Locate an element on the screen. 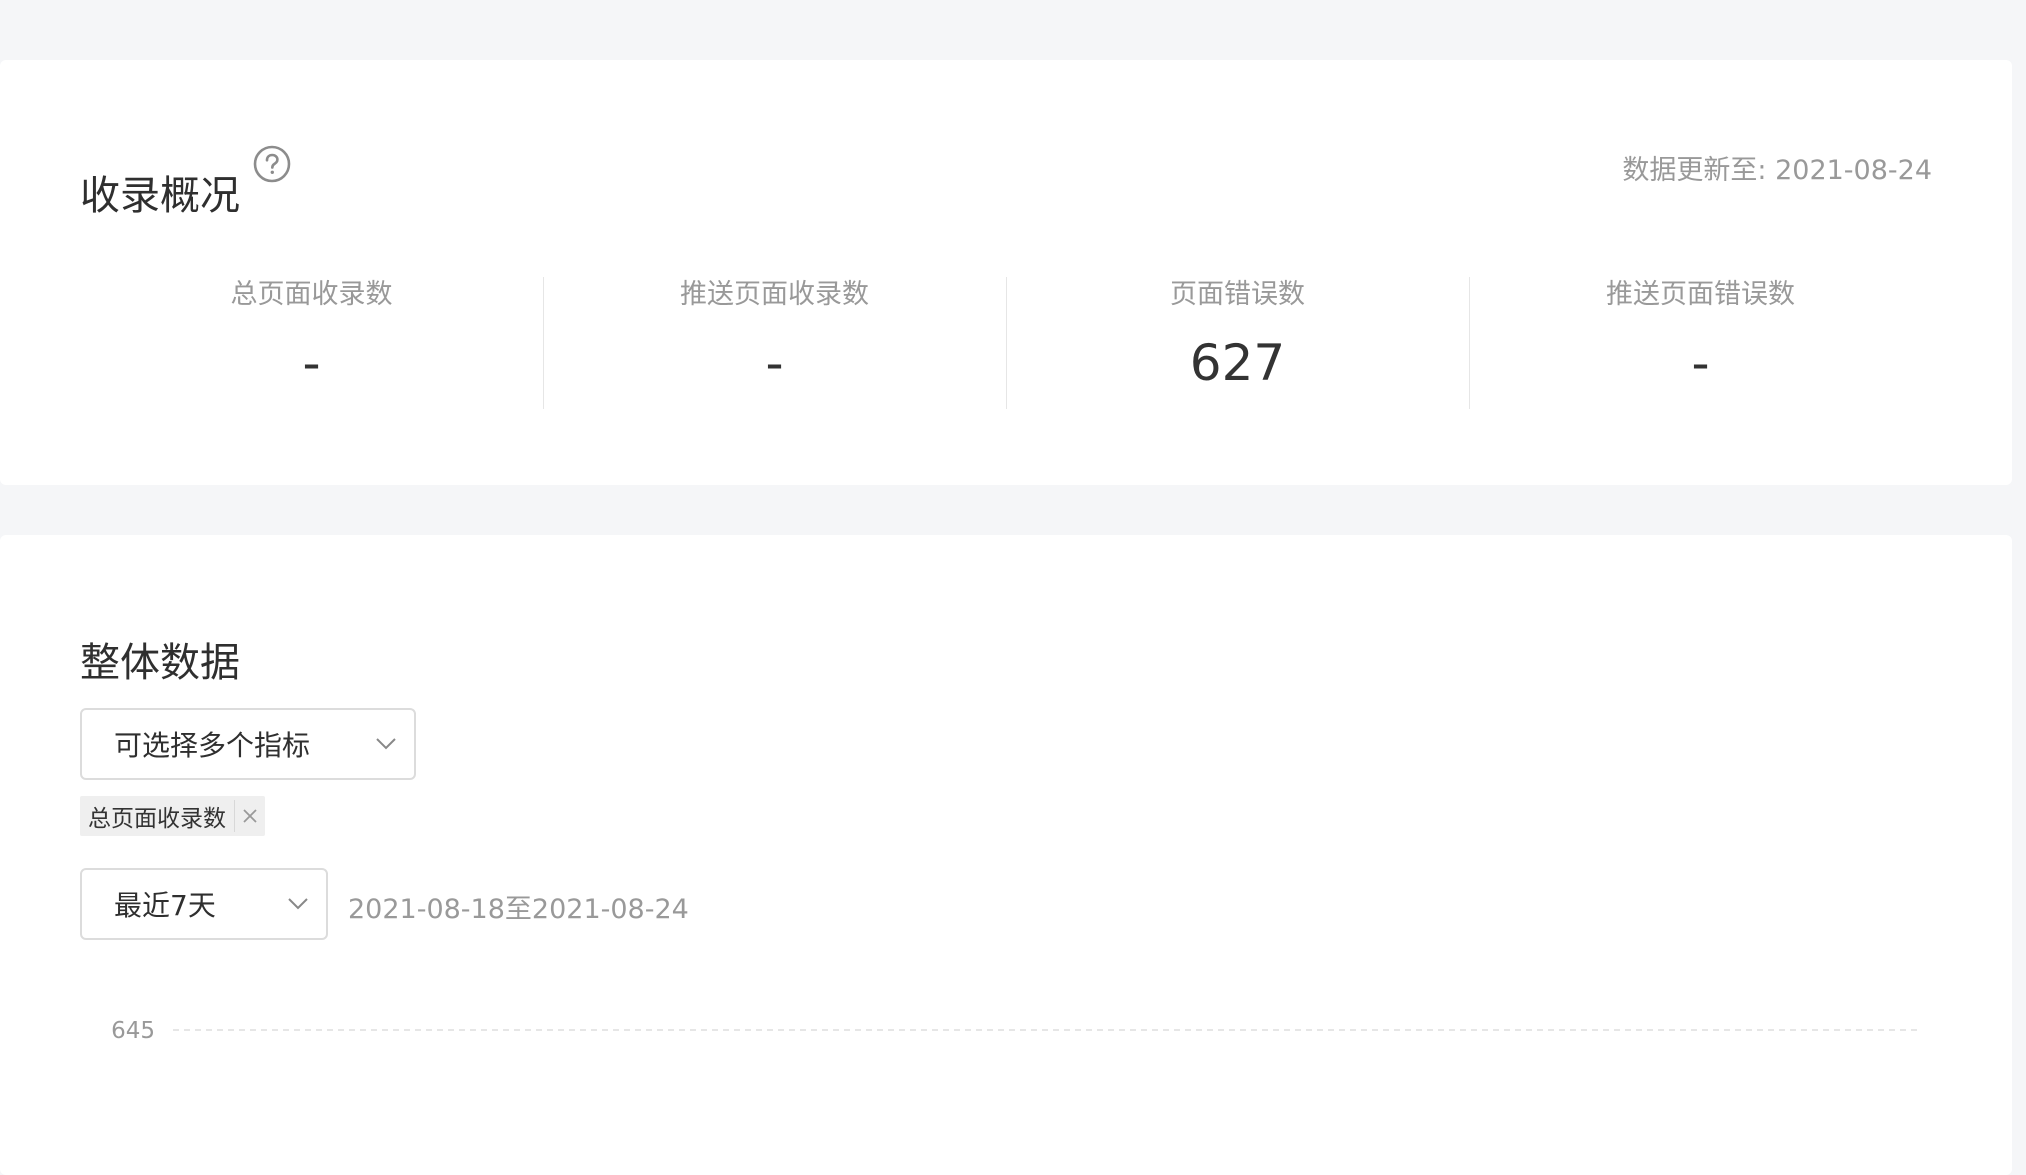 This screenshot has width=2026, height=1175. metrics-multiselect: 可选择多个指标 is located at coordinates (248, 744).